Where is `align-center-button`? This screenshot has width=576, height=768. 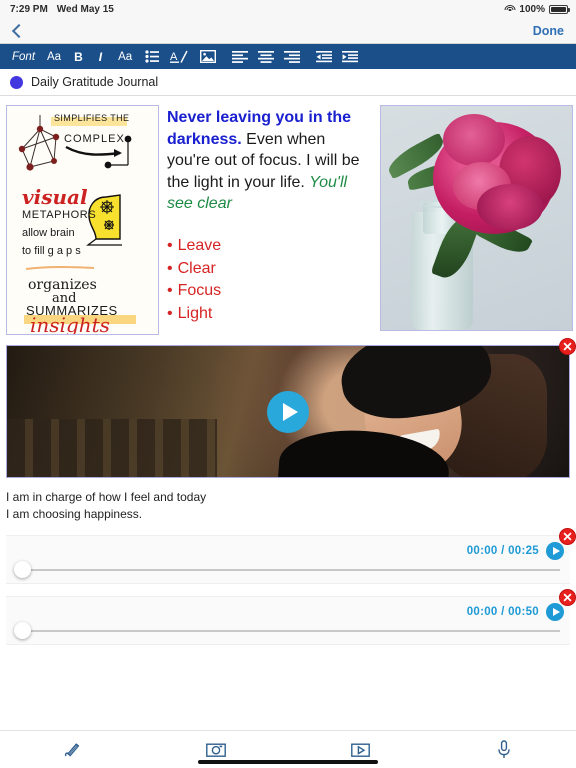 align-center-button is located at coordinates (266, 56).